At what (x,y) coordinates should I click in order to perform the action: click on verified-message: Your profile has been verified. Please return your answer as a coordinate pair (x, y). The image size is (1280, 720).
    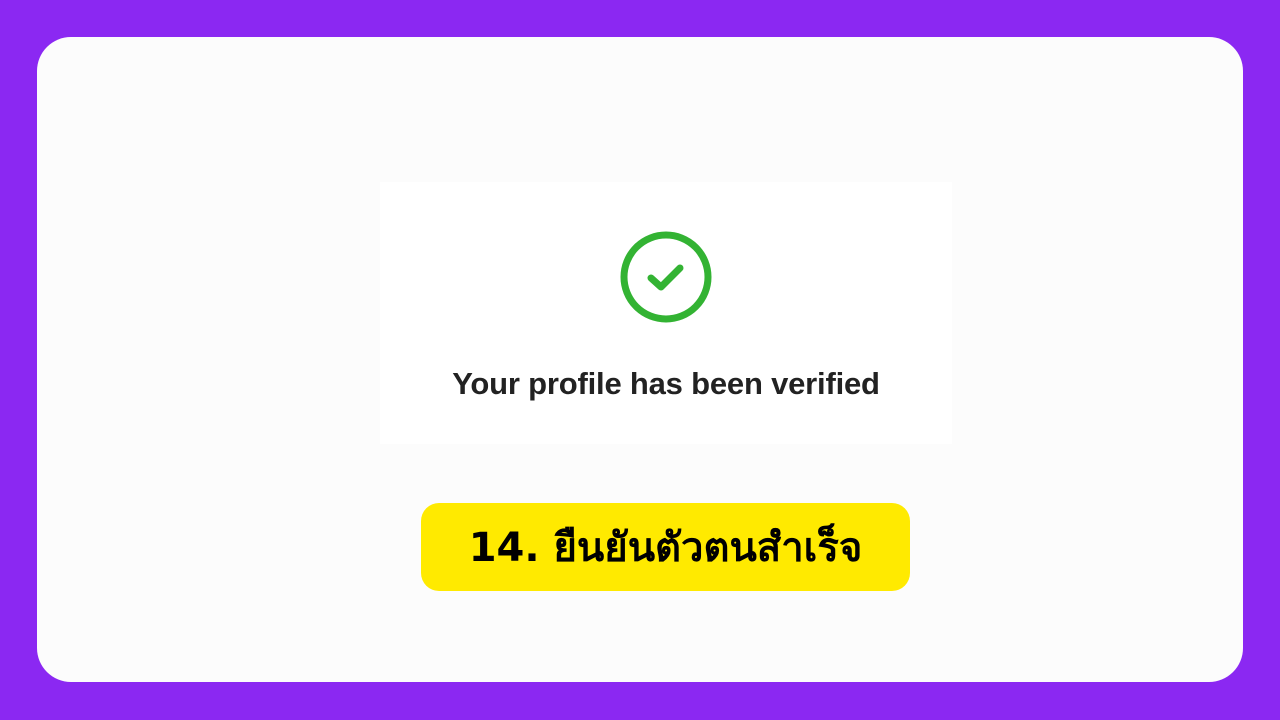
    Looking at the image, I should click on (666, 383).